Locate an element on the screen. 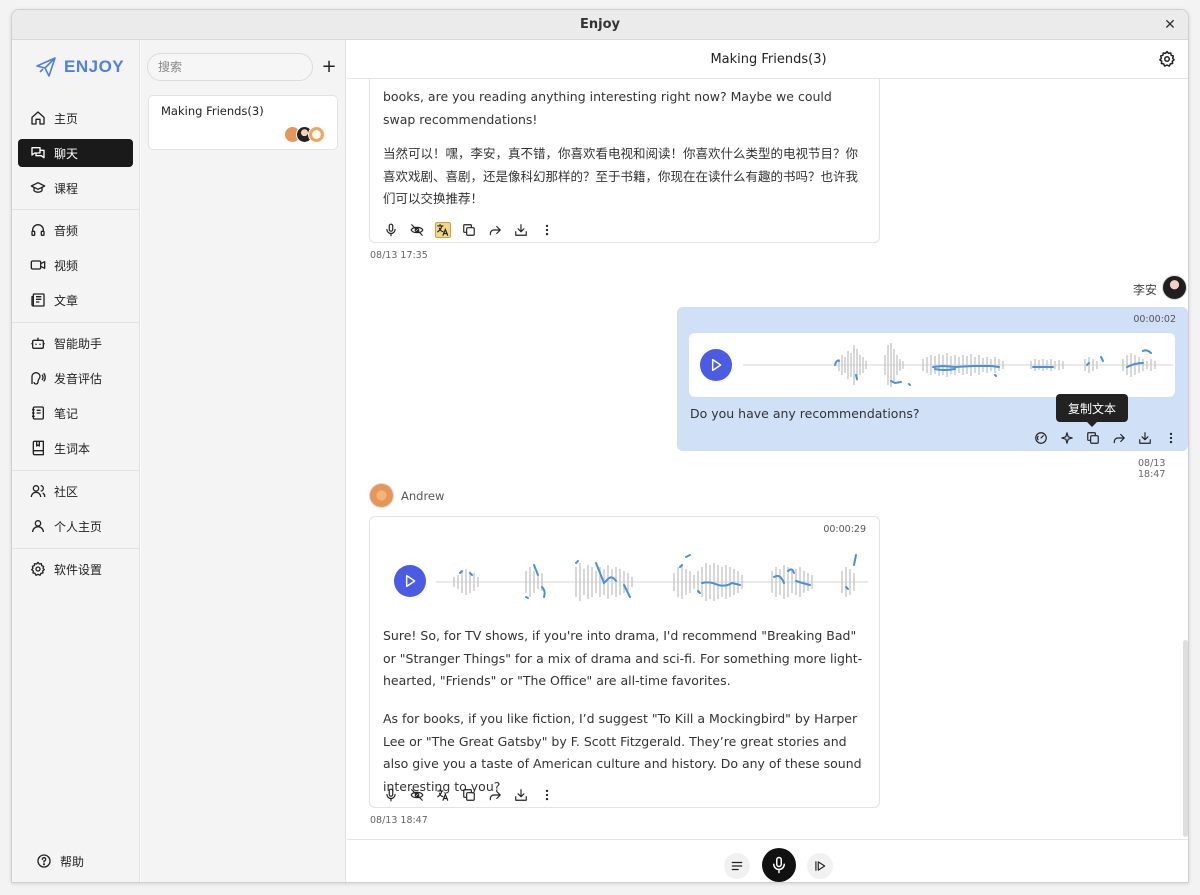  sidebar-item-label: 生词本 is located at coordinates (72, 448).